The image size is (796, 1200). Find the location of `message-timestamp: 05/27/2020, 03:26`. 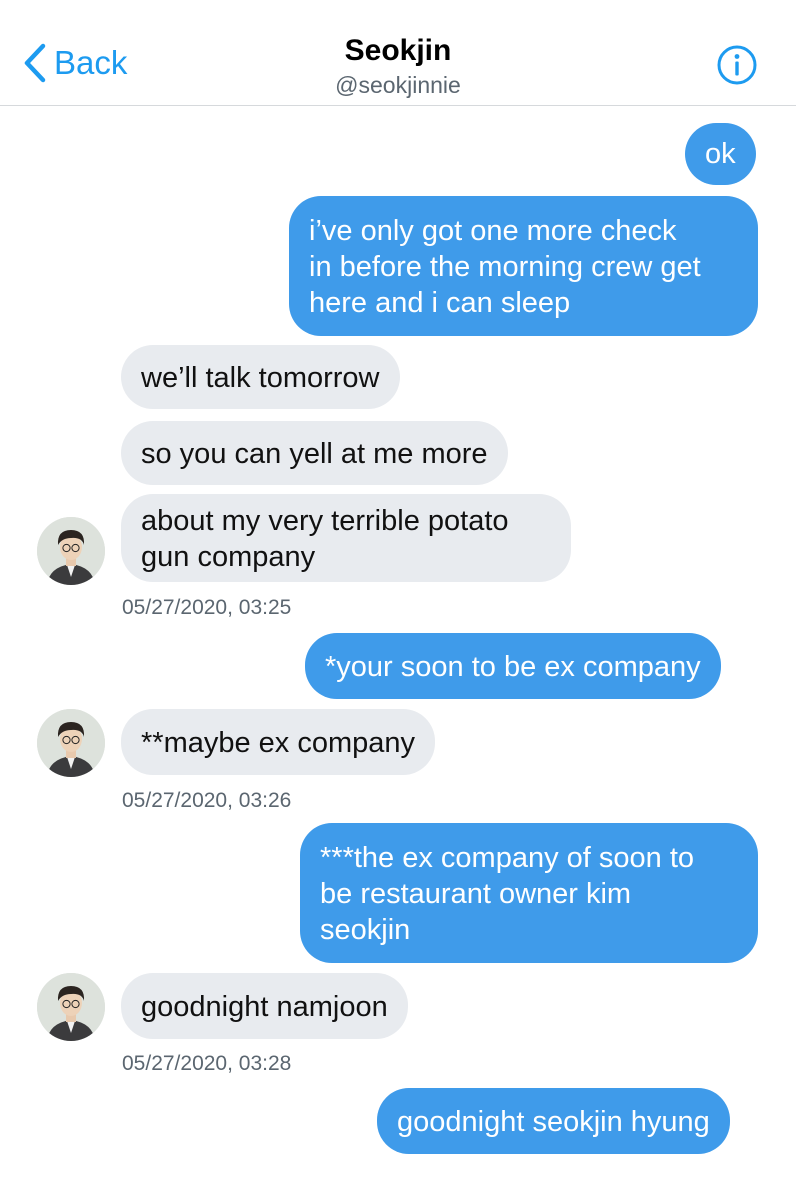

message-timestamp: 05/27/2020, 03:26 is located at coordinates (207, 800).